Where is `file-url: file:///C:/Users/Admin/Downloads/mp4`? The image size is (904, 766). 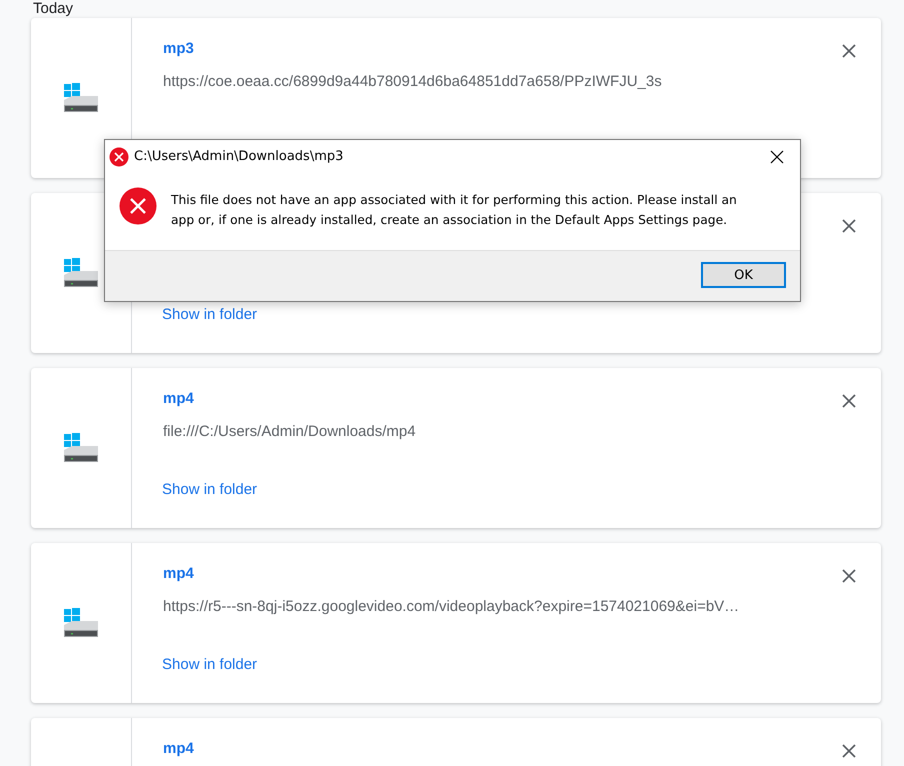 file-url: file:///C:/Users/Admin/Downloads/mp4 is located at coordinates (289, 431).